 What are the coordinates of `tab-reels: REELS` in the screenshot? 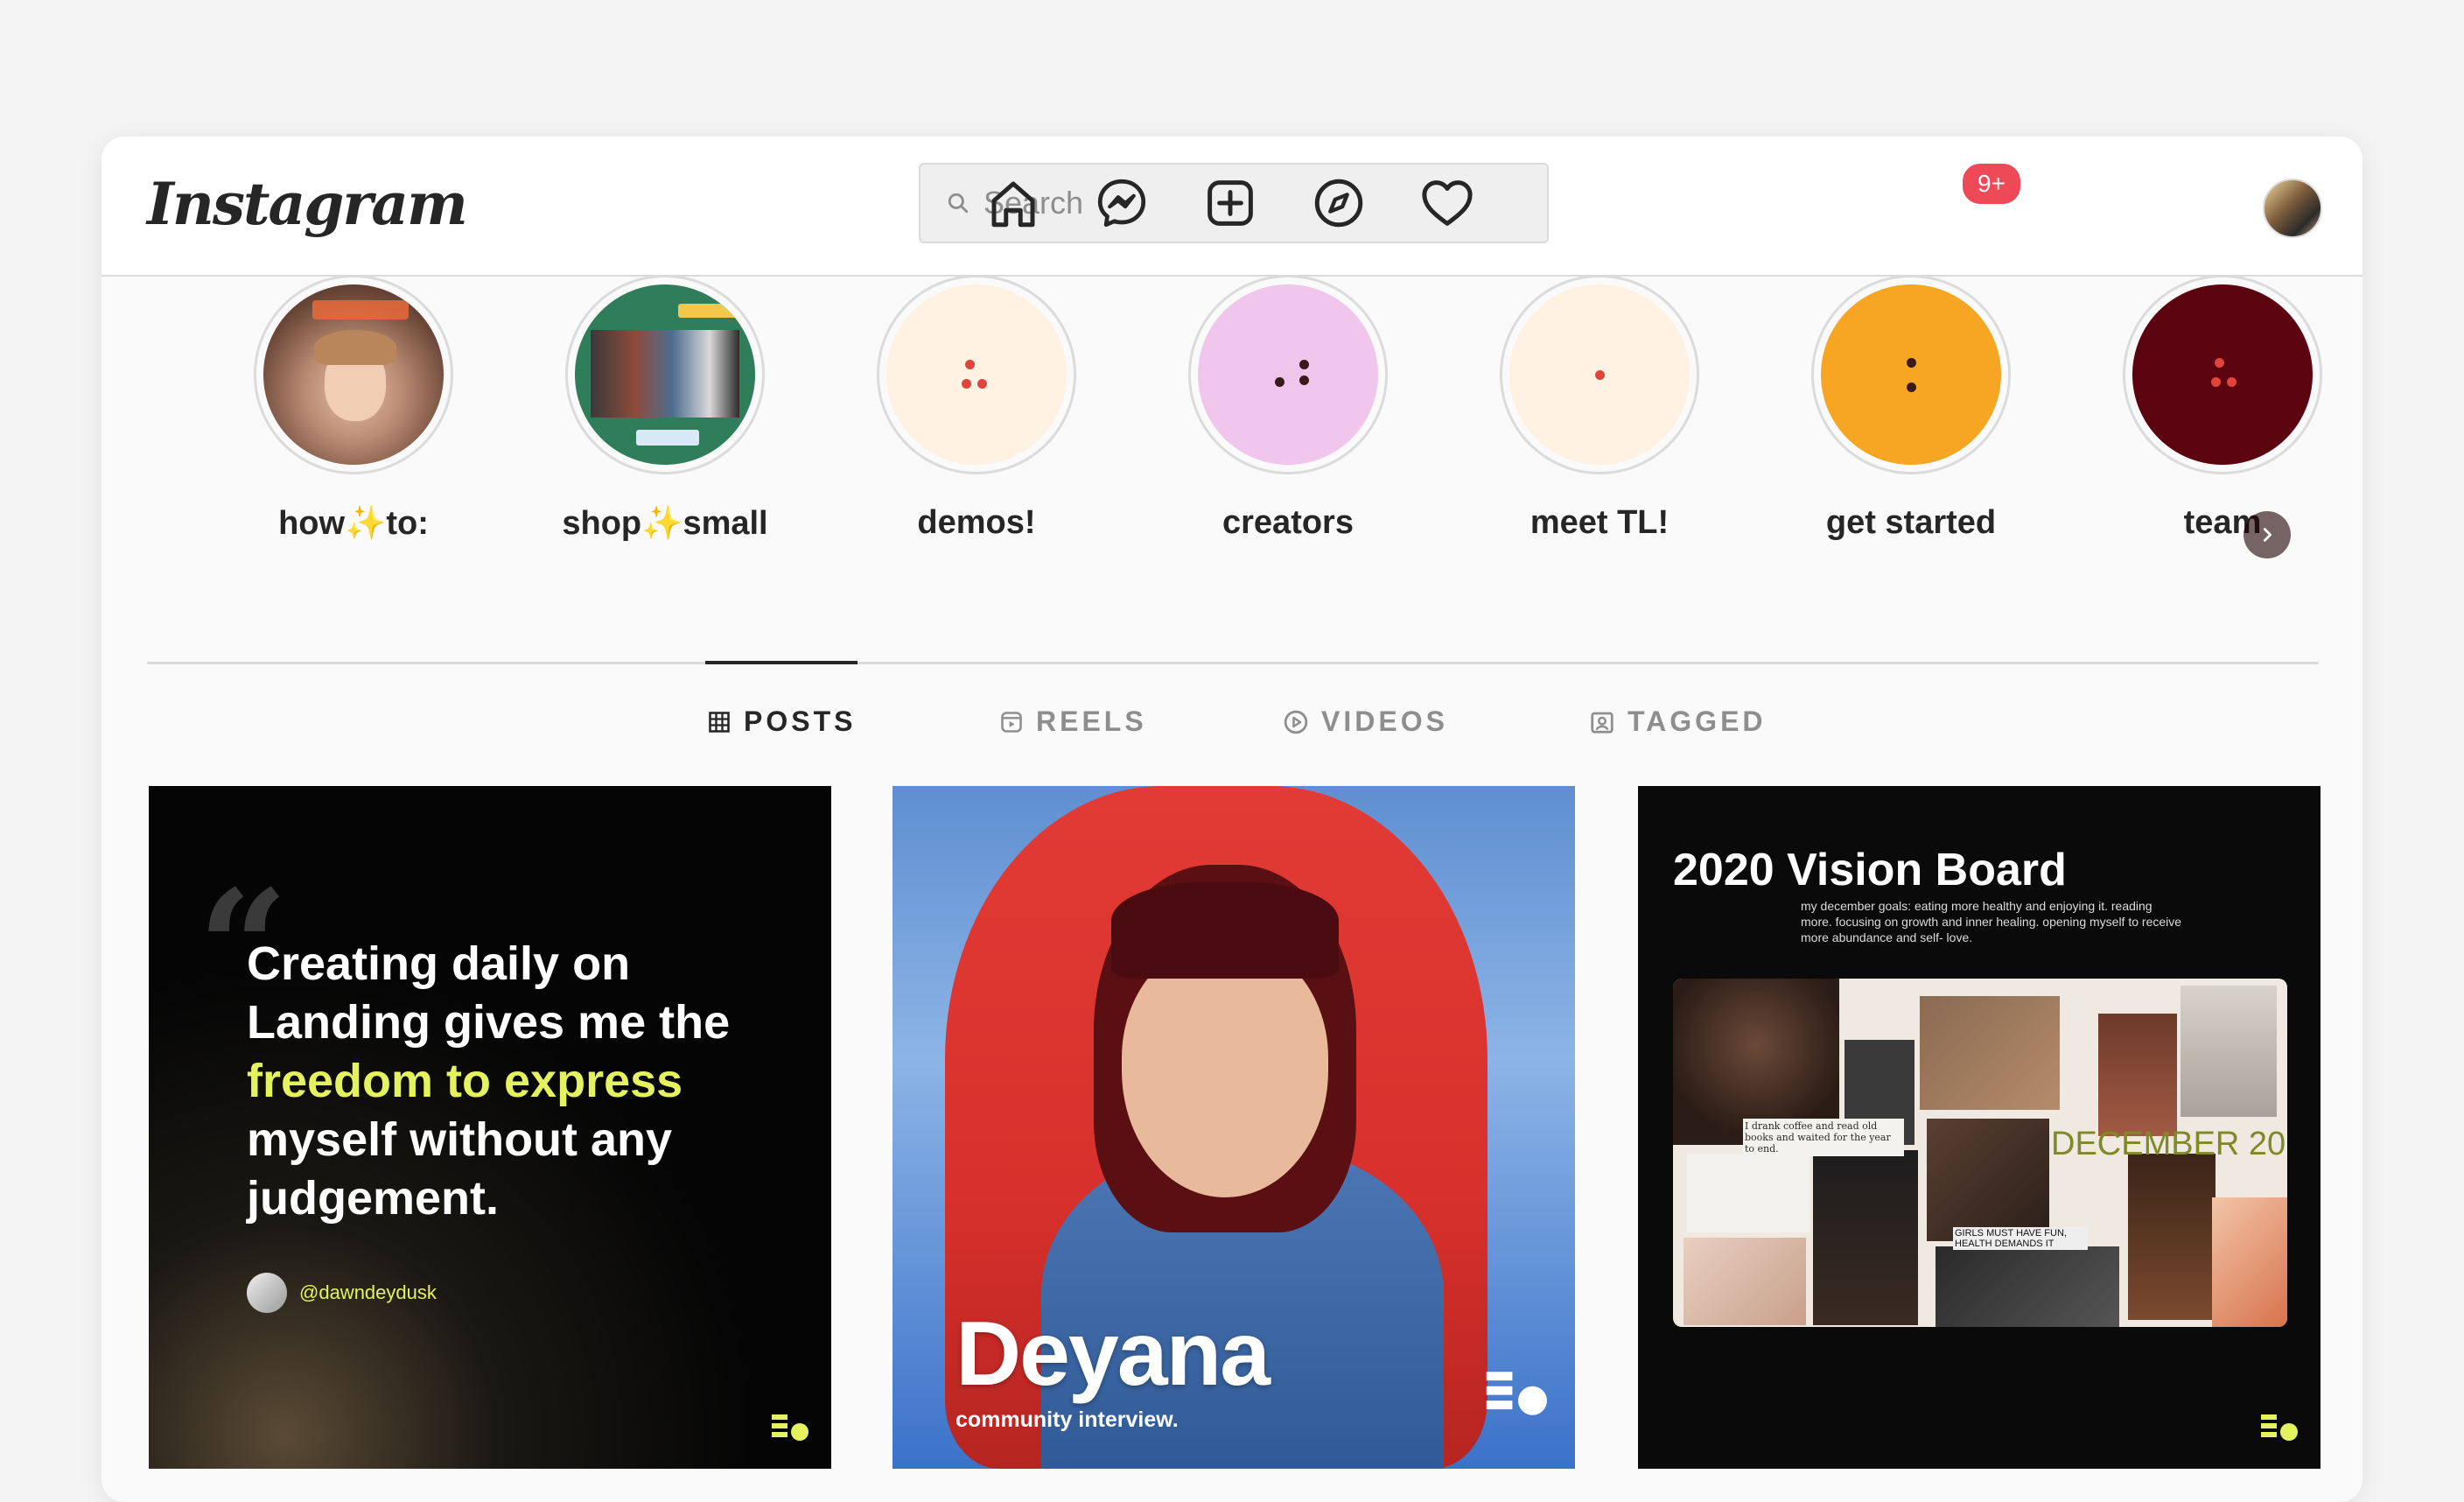 It's located at (1073, 721).